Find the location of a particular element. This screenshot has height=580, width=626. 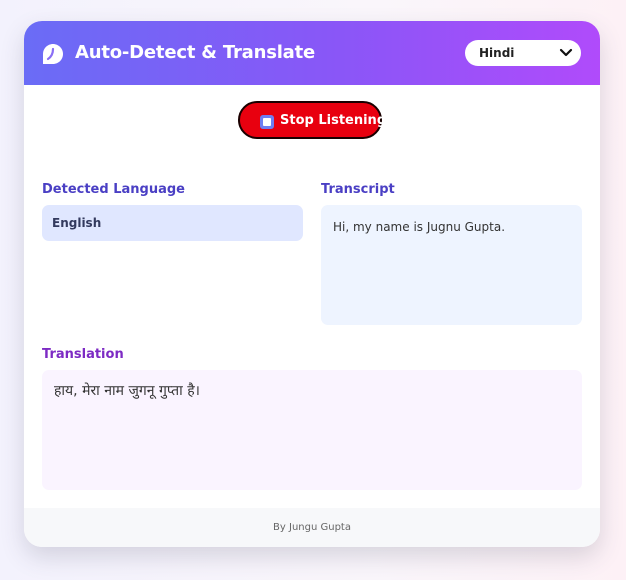

stop-listening-label: Stop Listening is located at coordinates (333, 120).